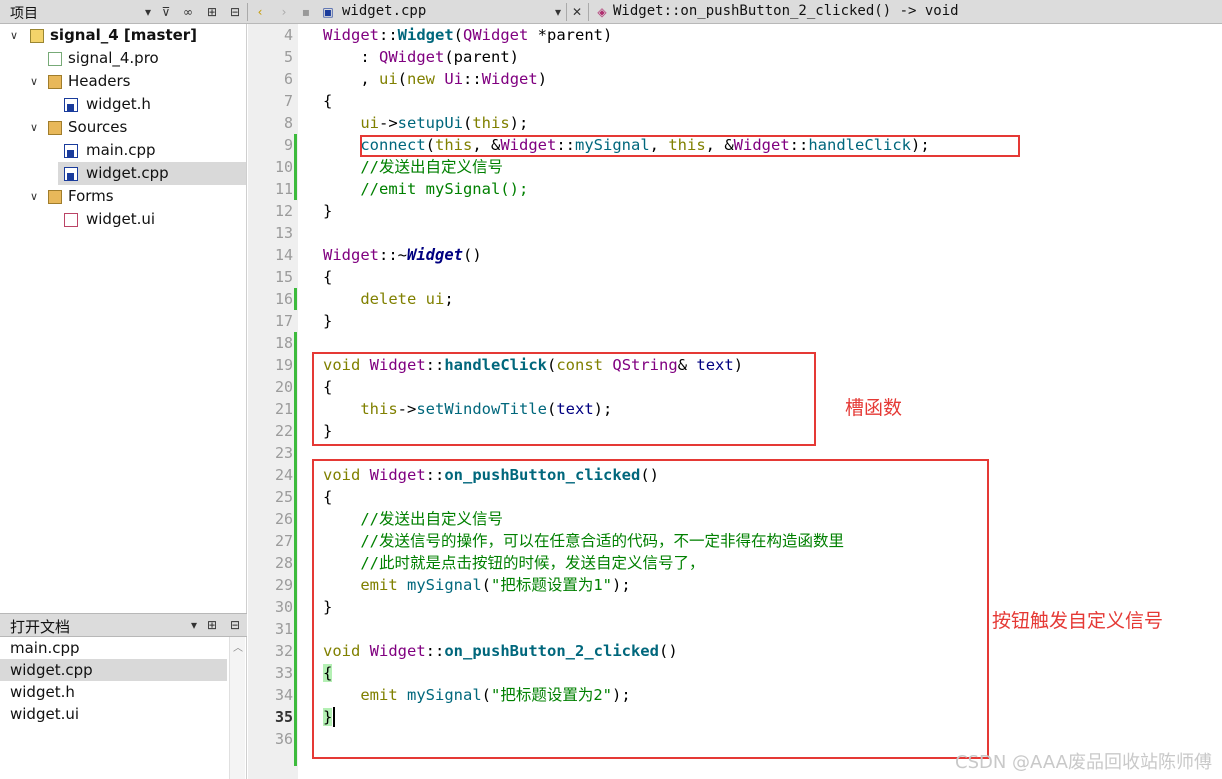  What do you see at coordinates (690, 146) in the screenshot?
I see `connect-highlight-box` at bounding box center [690, 146].